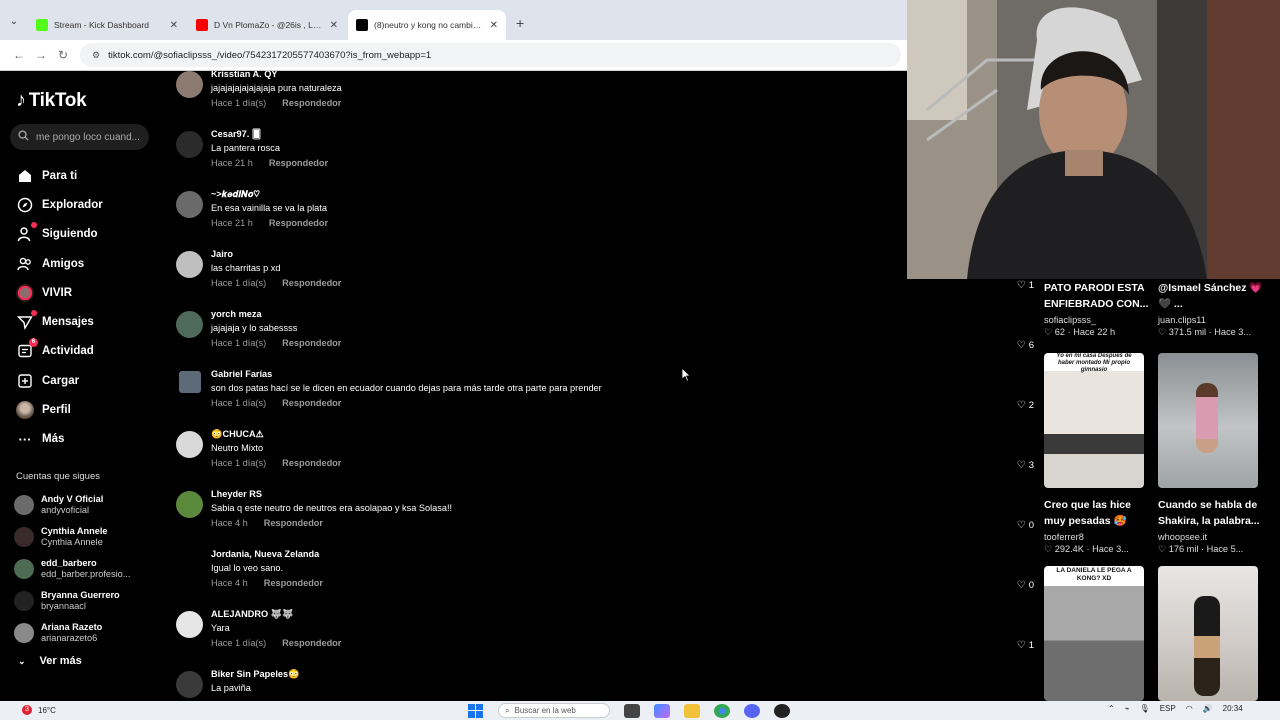 The image size is (1280, 720). Describe the element at coordinates (19, 55) in the screenshot. I see `back-arrow-icon: ←` at that location.